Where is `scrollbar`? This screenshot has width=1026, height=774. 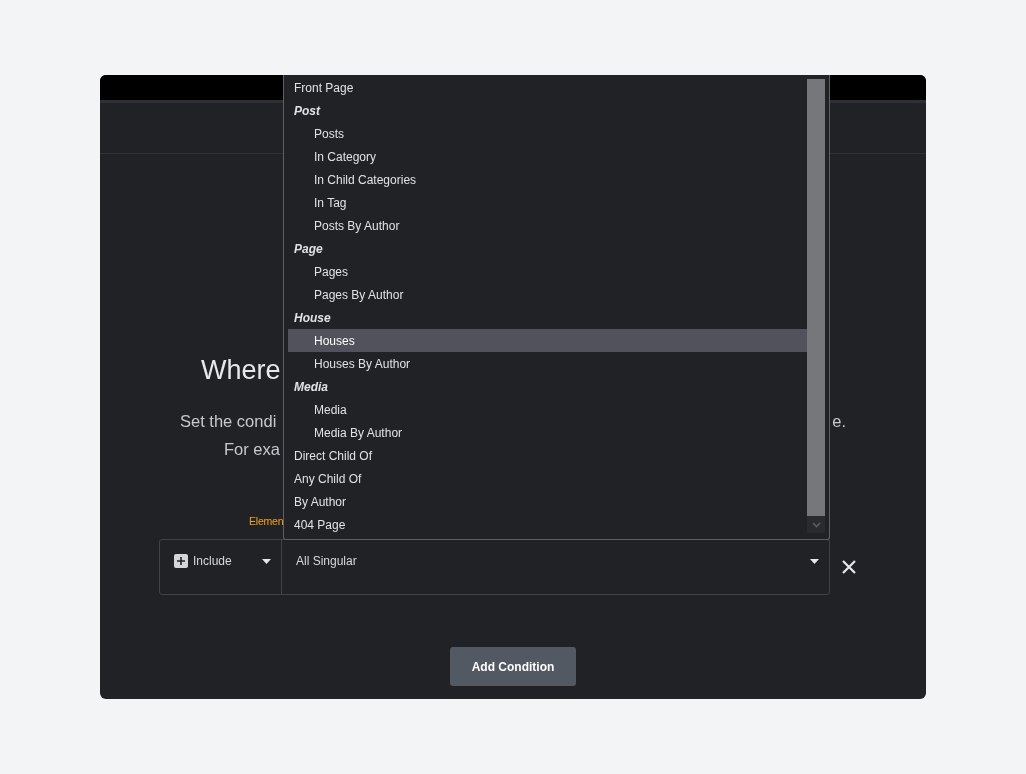
scrollbar is located at coordinates (816, 306).